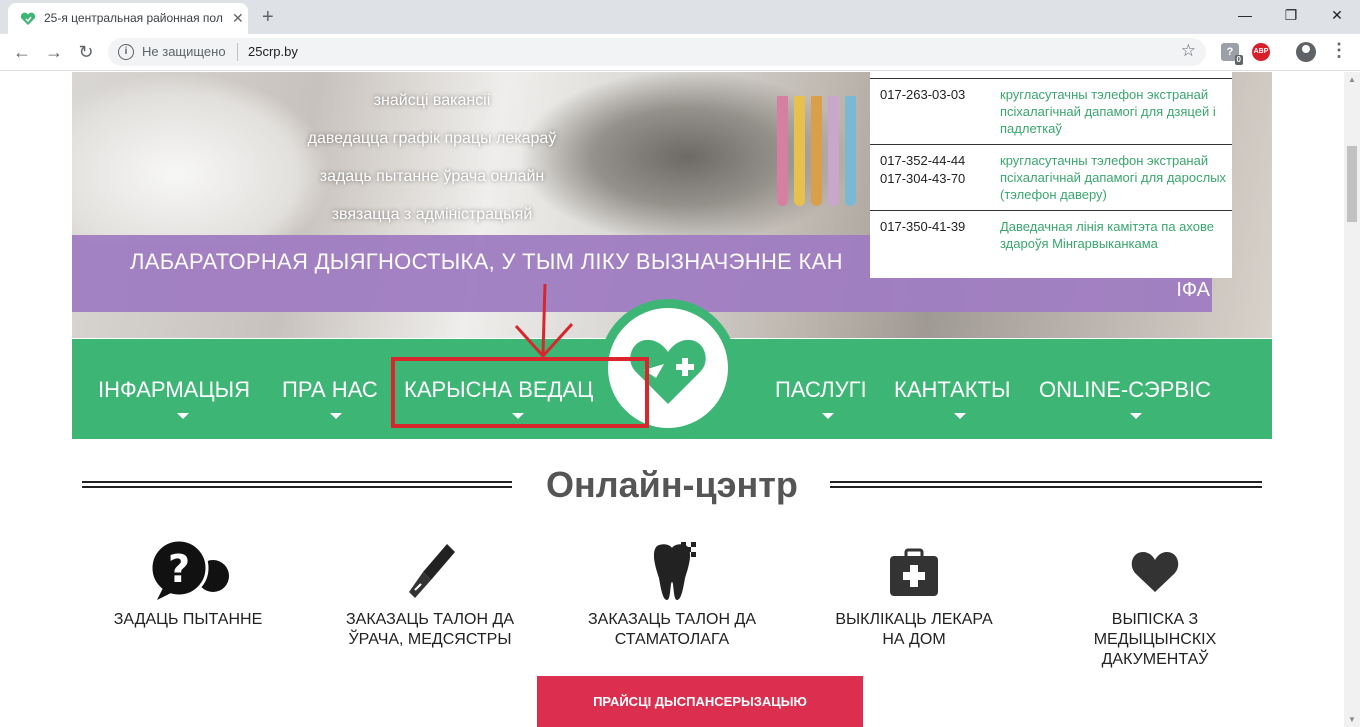  Describe the element at coordinates (432, 177) in the screenshot. I see `hero-link-ask-doctor: задаць пытанне ўрача онлайн` at that location.